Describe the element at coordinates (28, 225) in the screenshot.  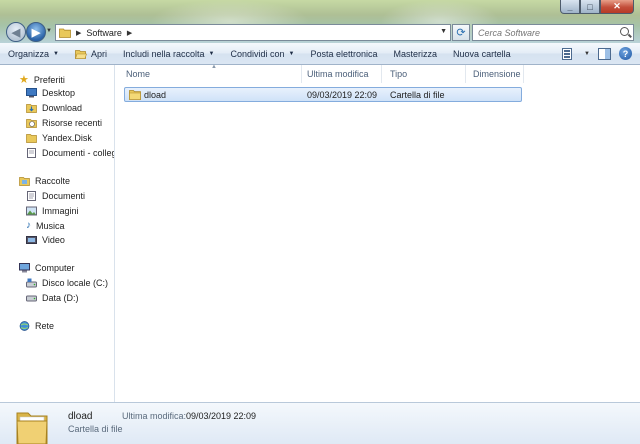
I see `music-icon: ♪` at that location.